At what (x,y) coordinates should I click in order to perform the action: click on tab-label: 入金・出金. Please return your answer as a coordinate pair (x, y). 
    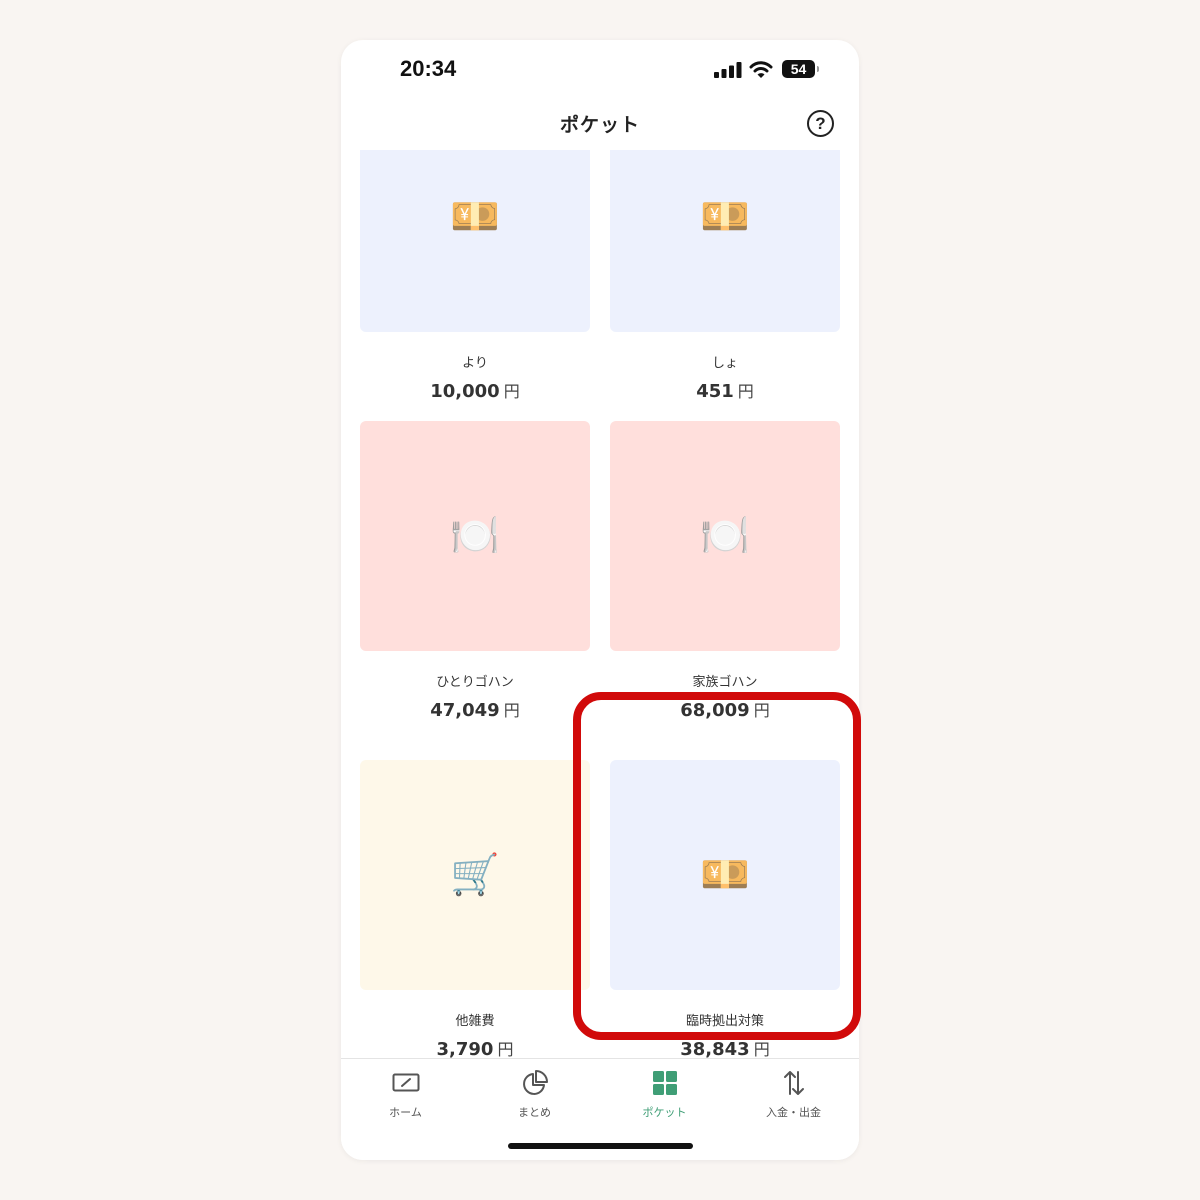
    Looking at the image, I should click on (793, 1112).